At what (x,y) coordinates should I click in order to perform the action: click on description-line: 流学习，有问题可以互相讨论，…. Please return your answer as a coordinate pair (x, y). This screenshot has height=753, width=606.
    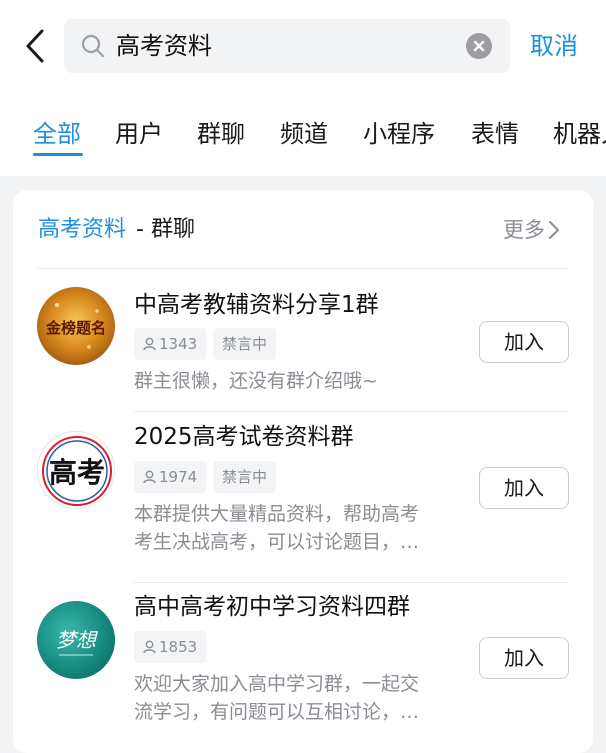
    Looking at the image, I should click on (277, 712).